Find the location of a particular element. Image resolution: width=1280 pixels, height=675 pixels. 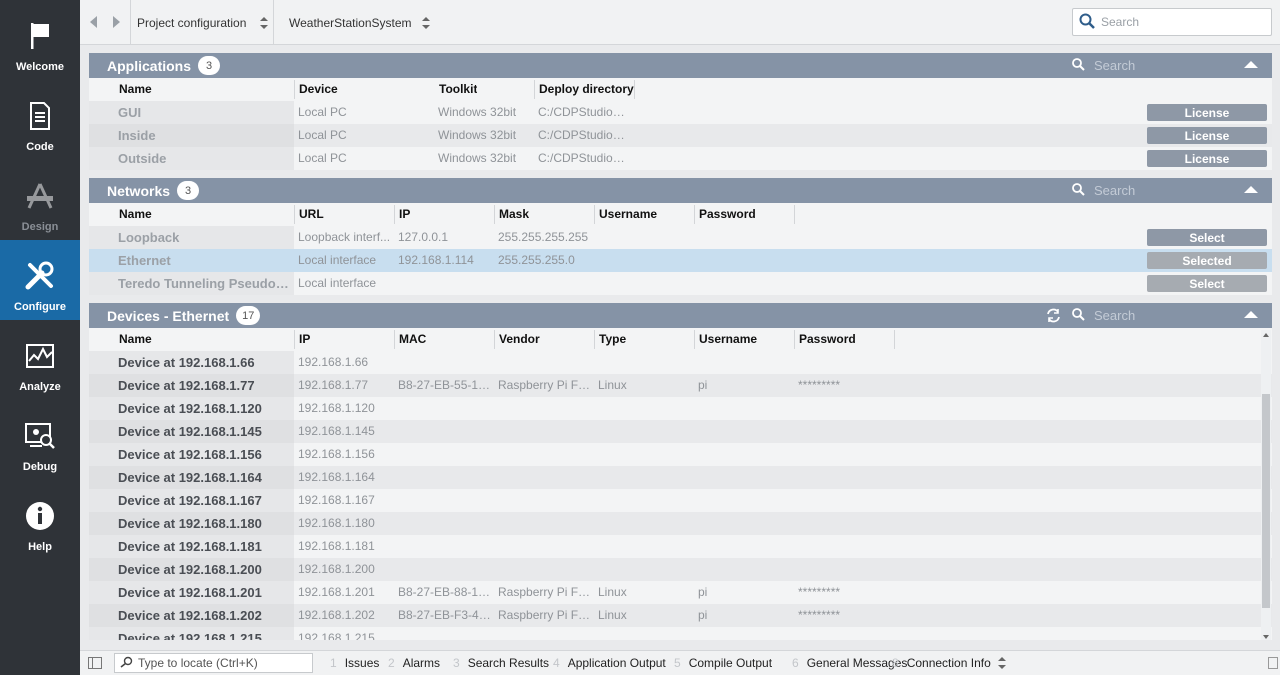

device-mac is located at coordinates (445, 408).